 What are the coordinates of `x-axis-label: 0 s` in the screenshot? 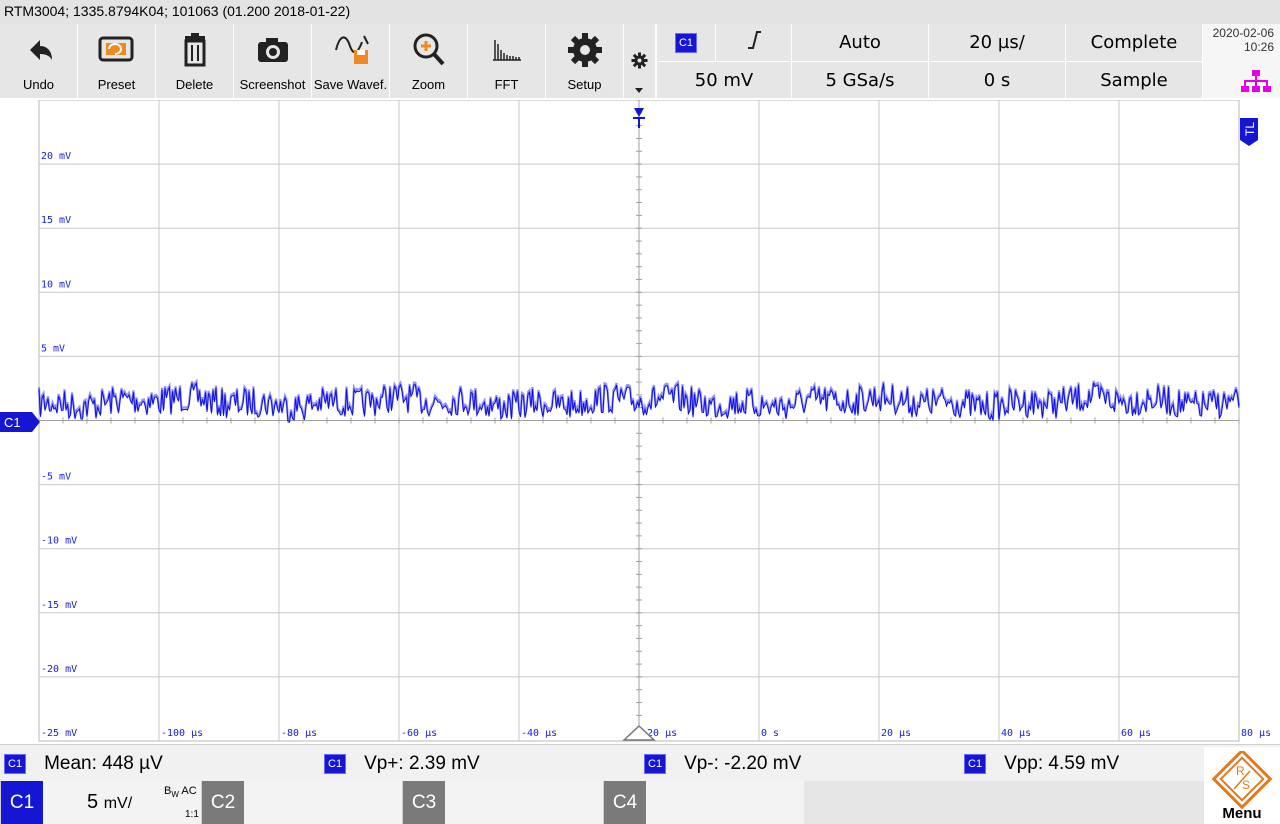 It's located at (770, 733).